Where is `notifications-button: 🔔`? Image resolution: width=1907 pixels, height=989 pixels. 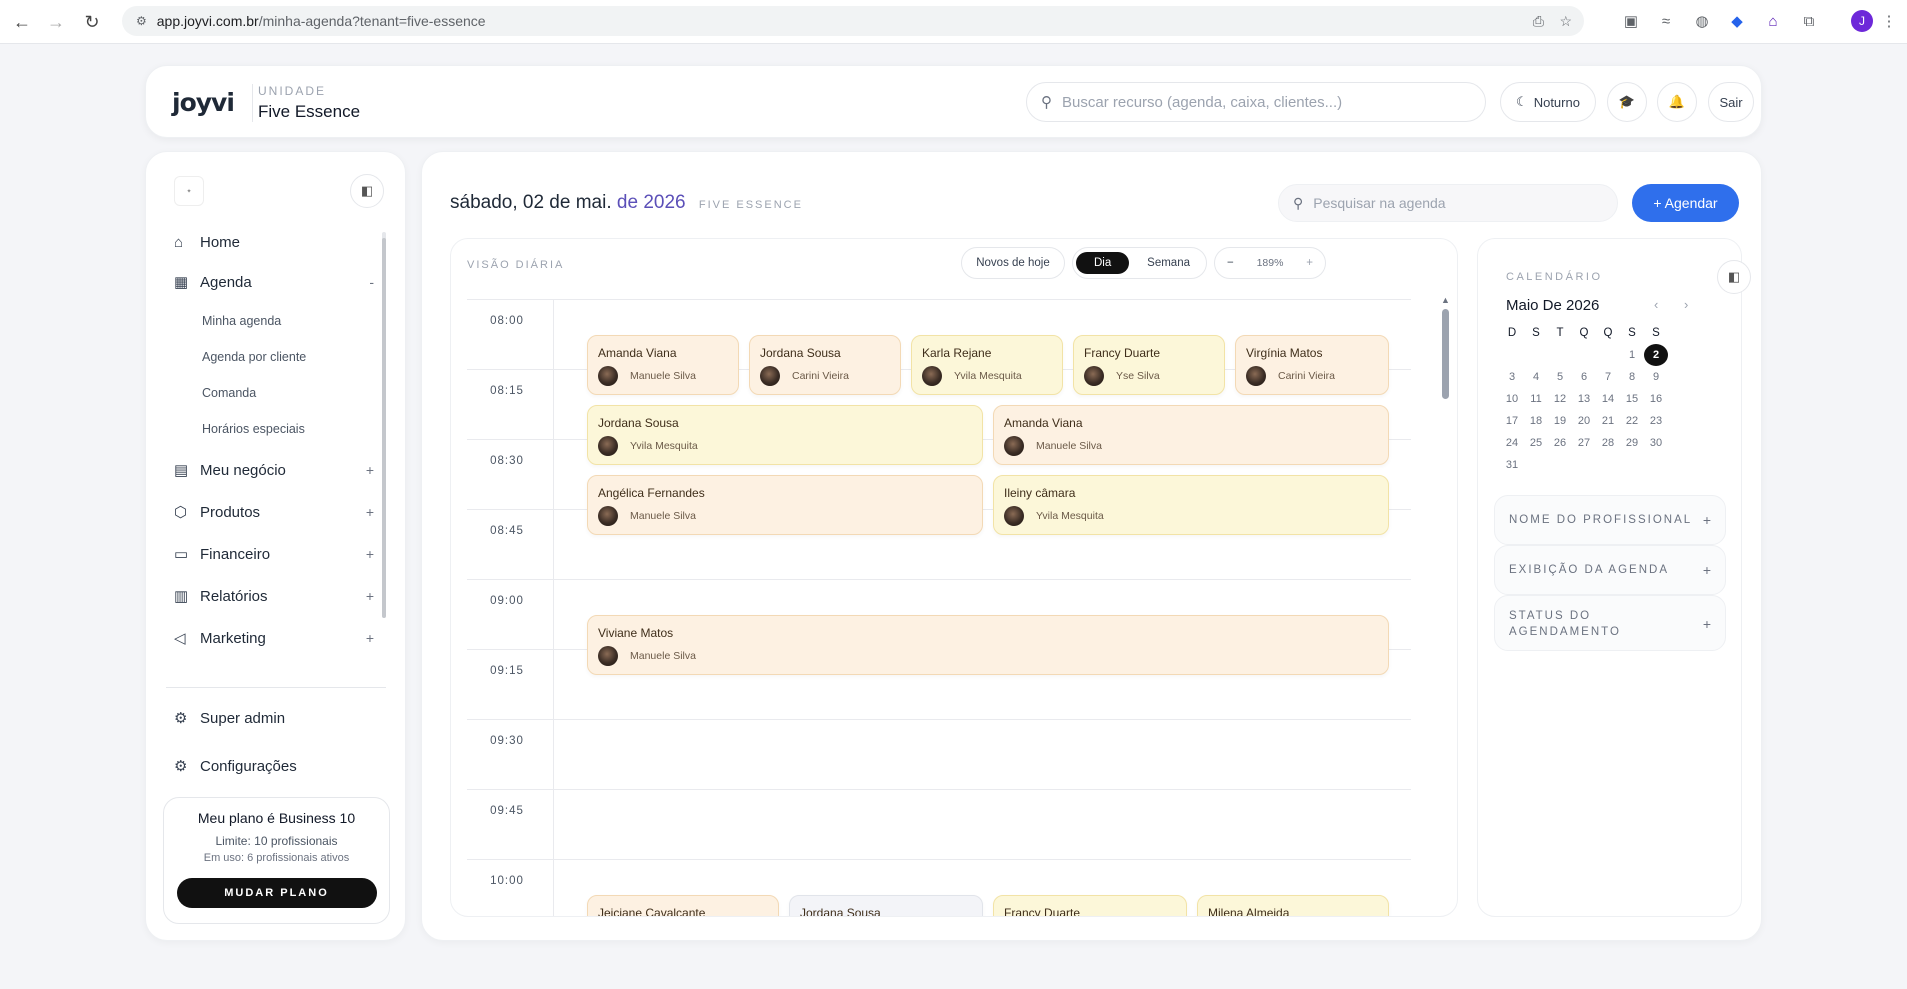
notifications-button: 🔔 is located at coordinates (1677, 102).